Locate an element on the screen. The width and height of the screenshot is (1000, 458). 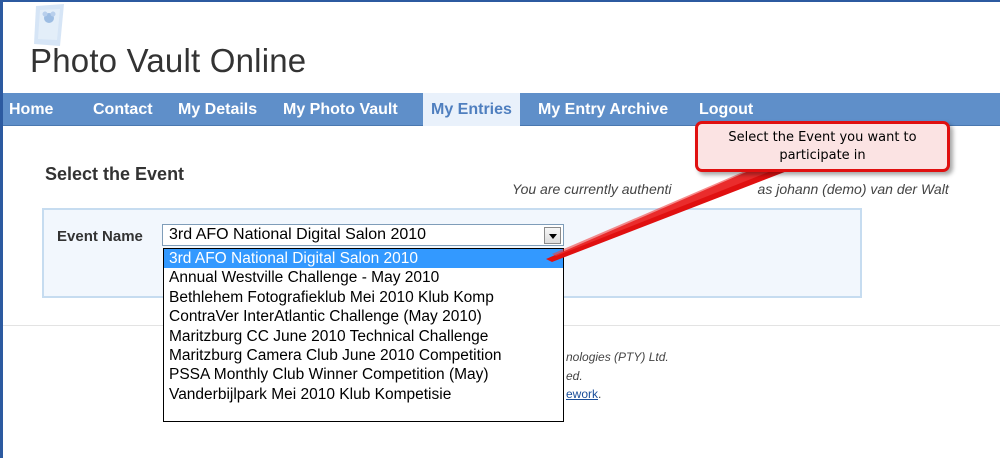
event-select: 3rd AFO National Digital Salon 2010 is located at coordinates (363, 235).